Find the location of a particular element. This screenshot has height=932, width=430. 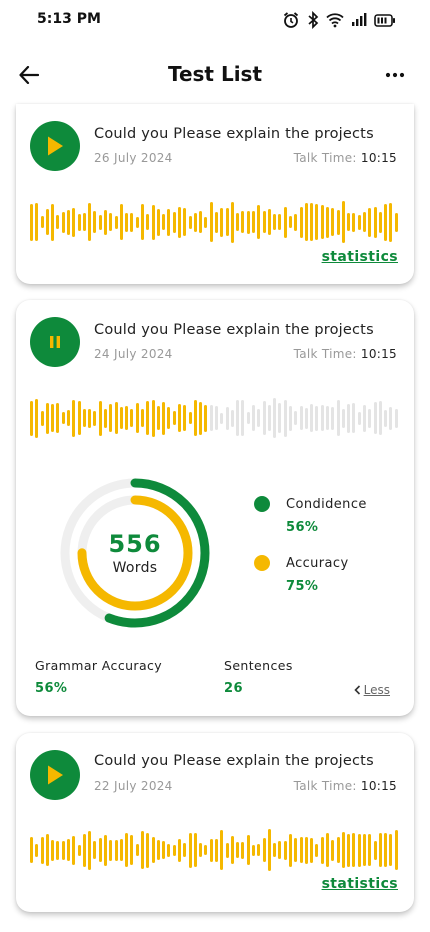

talk-time: Talk Time: 10:15 is located at coordinates (345, 158).